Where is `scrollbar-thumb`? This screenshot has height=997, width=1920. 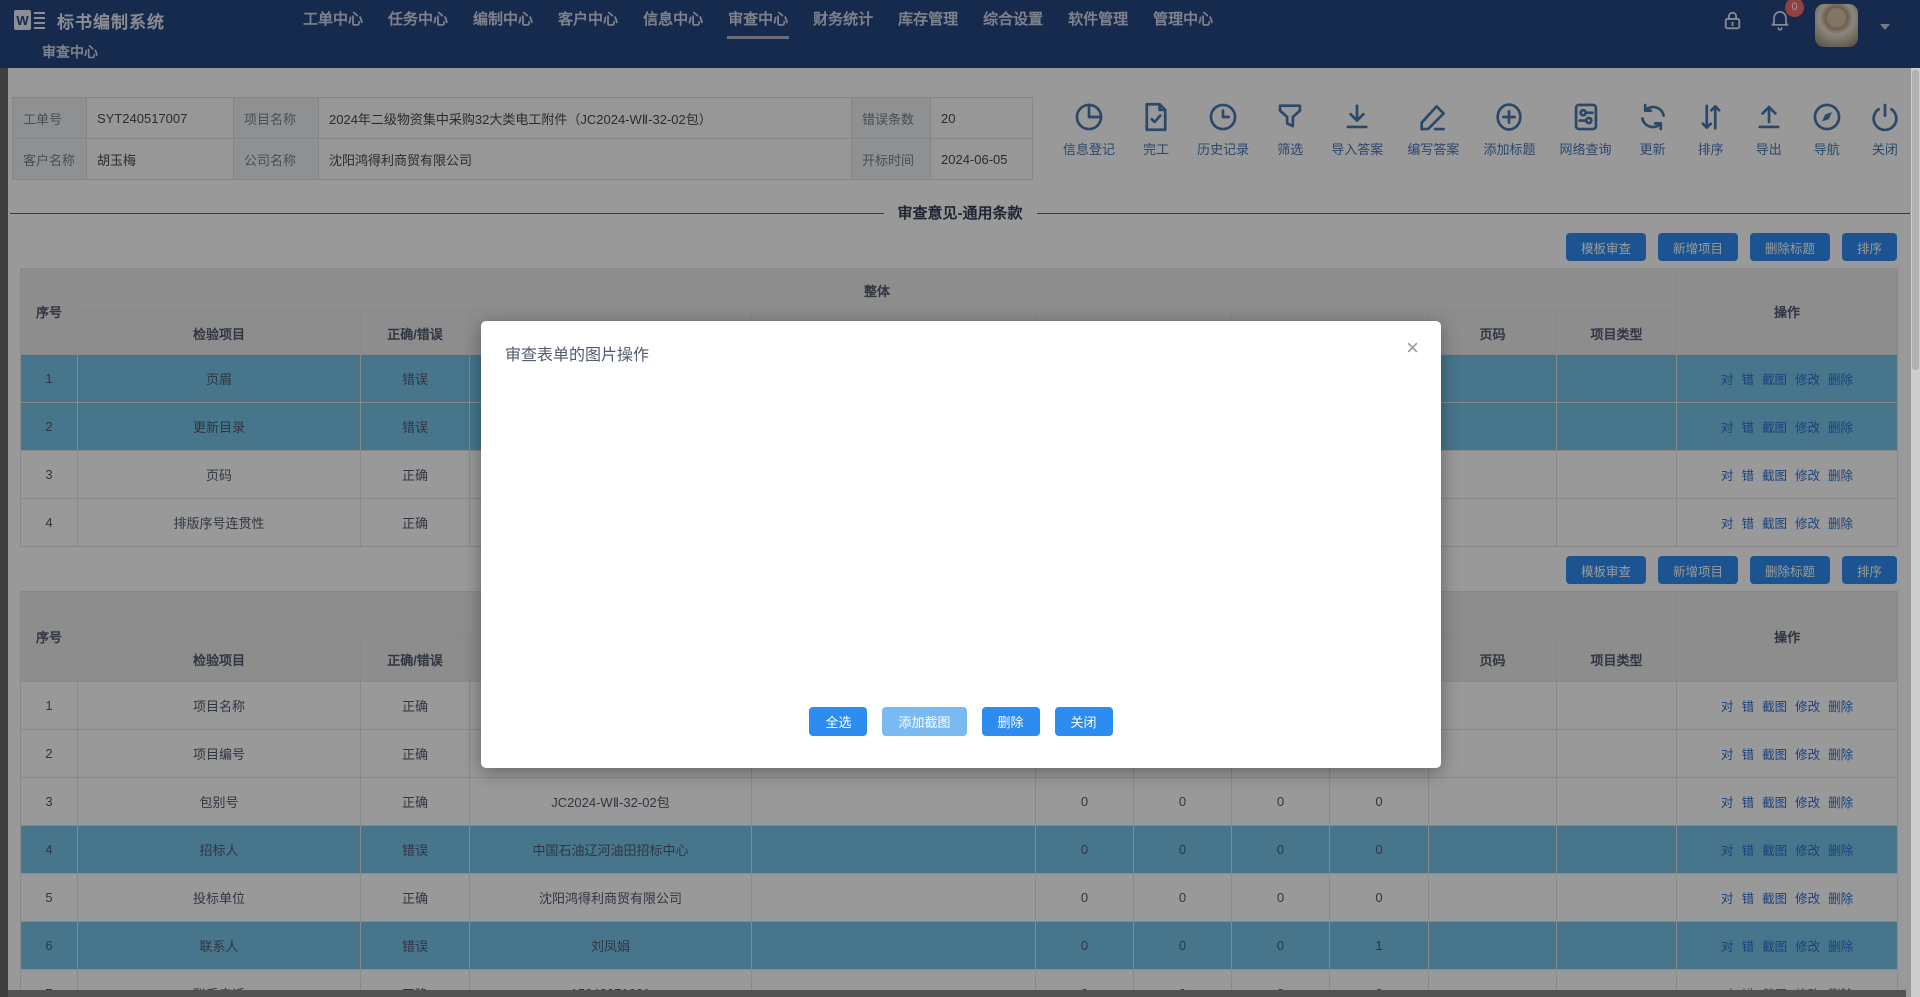
scrollbar-thumb is located at coordinates (1915, 220).